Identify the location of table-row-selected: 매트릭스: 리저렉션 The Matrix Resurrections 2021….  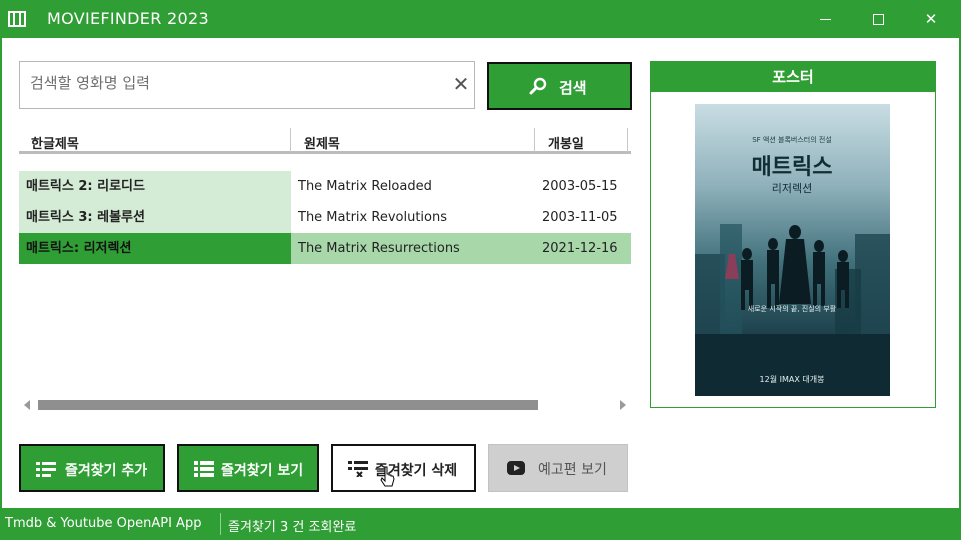
(325, 248).